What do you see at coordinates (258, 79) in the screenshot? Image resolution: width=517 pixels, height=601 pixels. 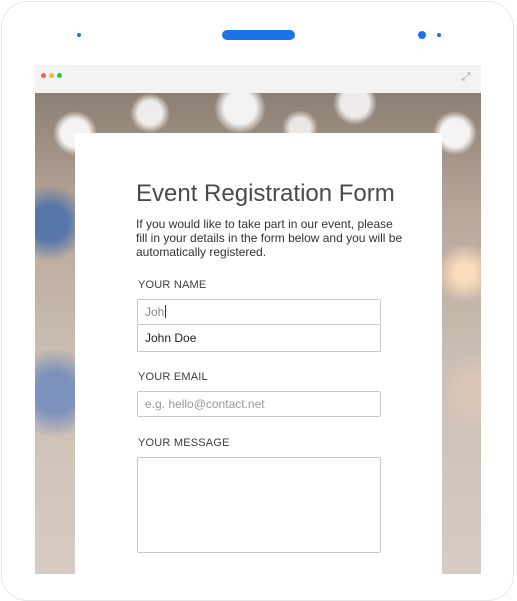 I see `window-titlebar: ⤢` at bounding box center [258, 79].